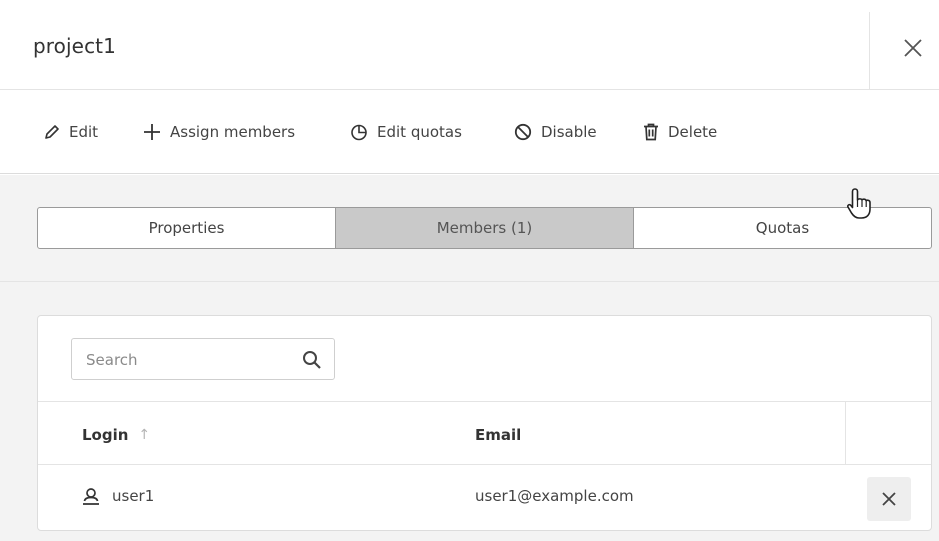  I want to click on column-email: Email, so click(498, 435).